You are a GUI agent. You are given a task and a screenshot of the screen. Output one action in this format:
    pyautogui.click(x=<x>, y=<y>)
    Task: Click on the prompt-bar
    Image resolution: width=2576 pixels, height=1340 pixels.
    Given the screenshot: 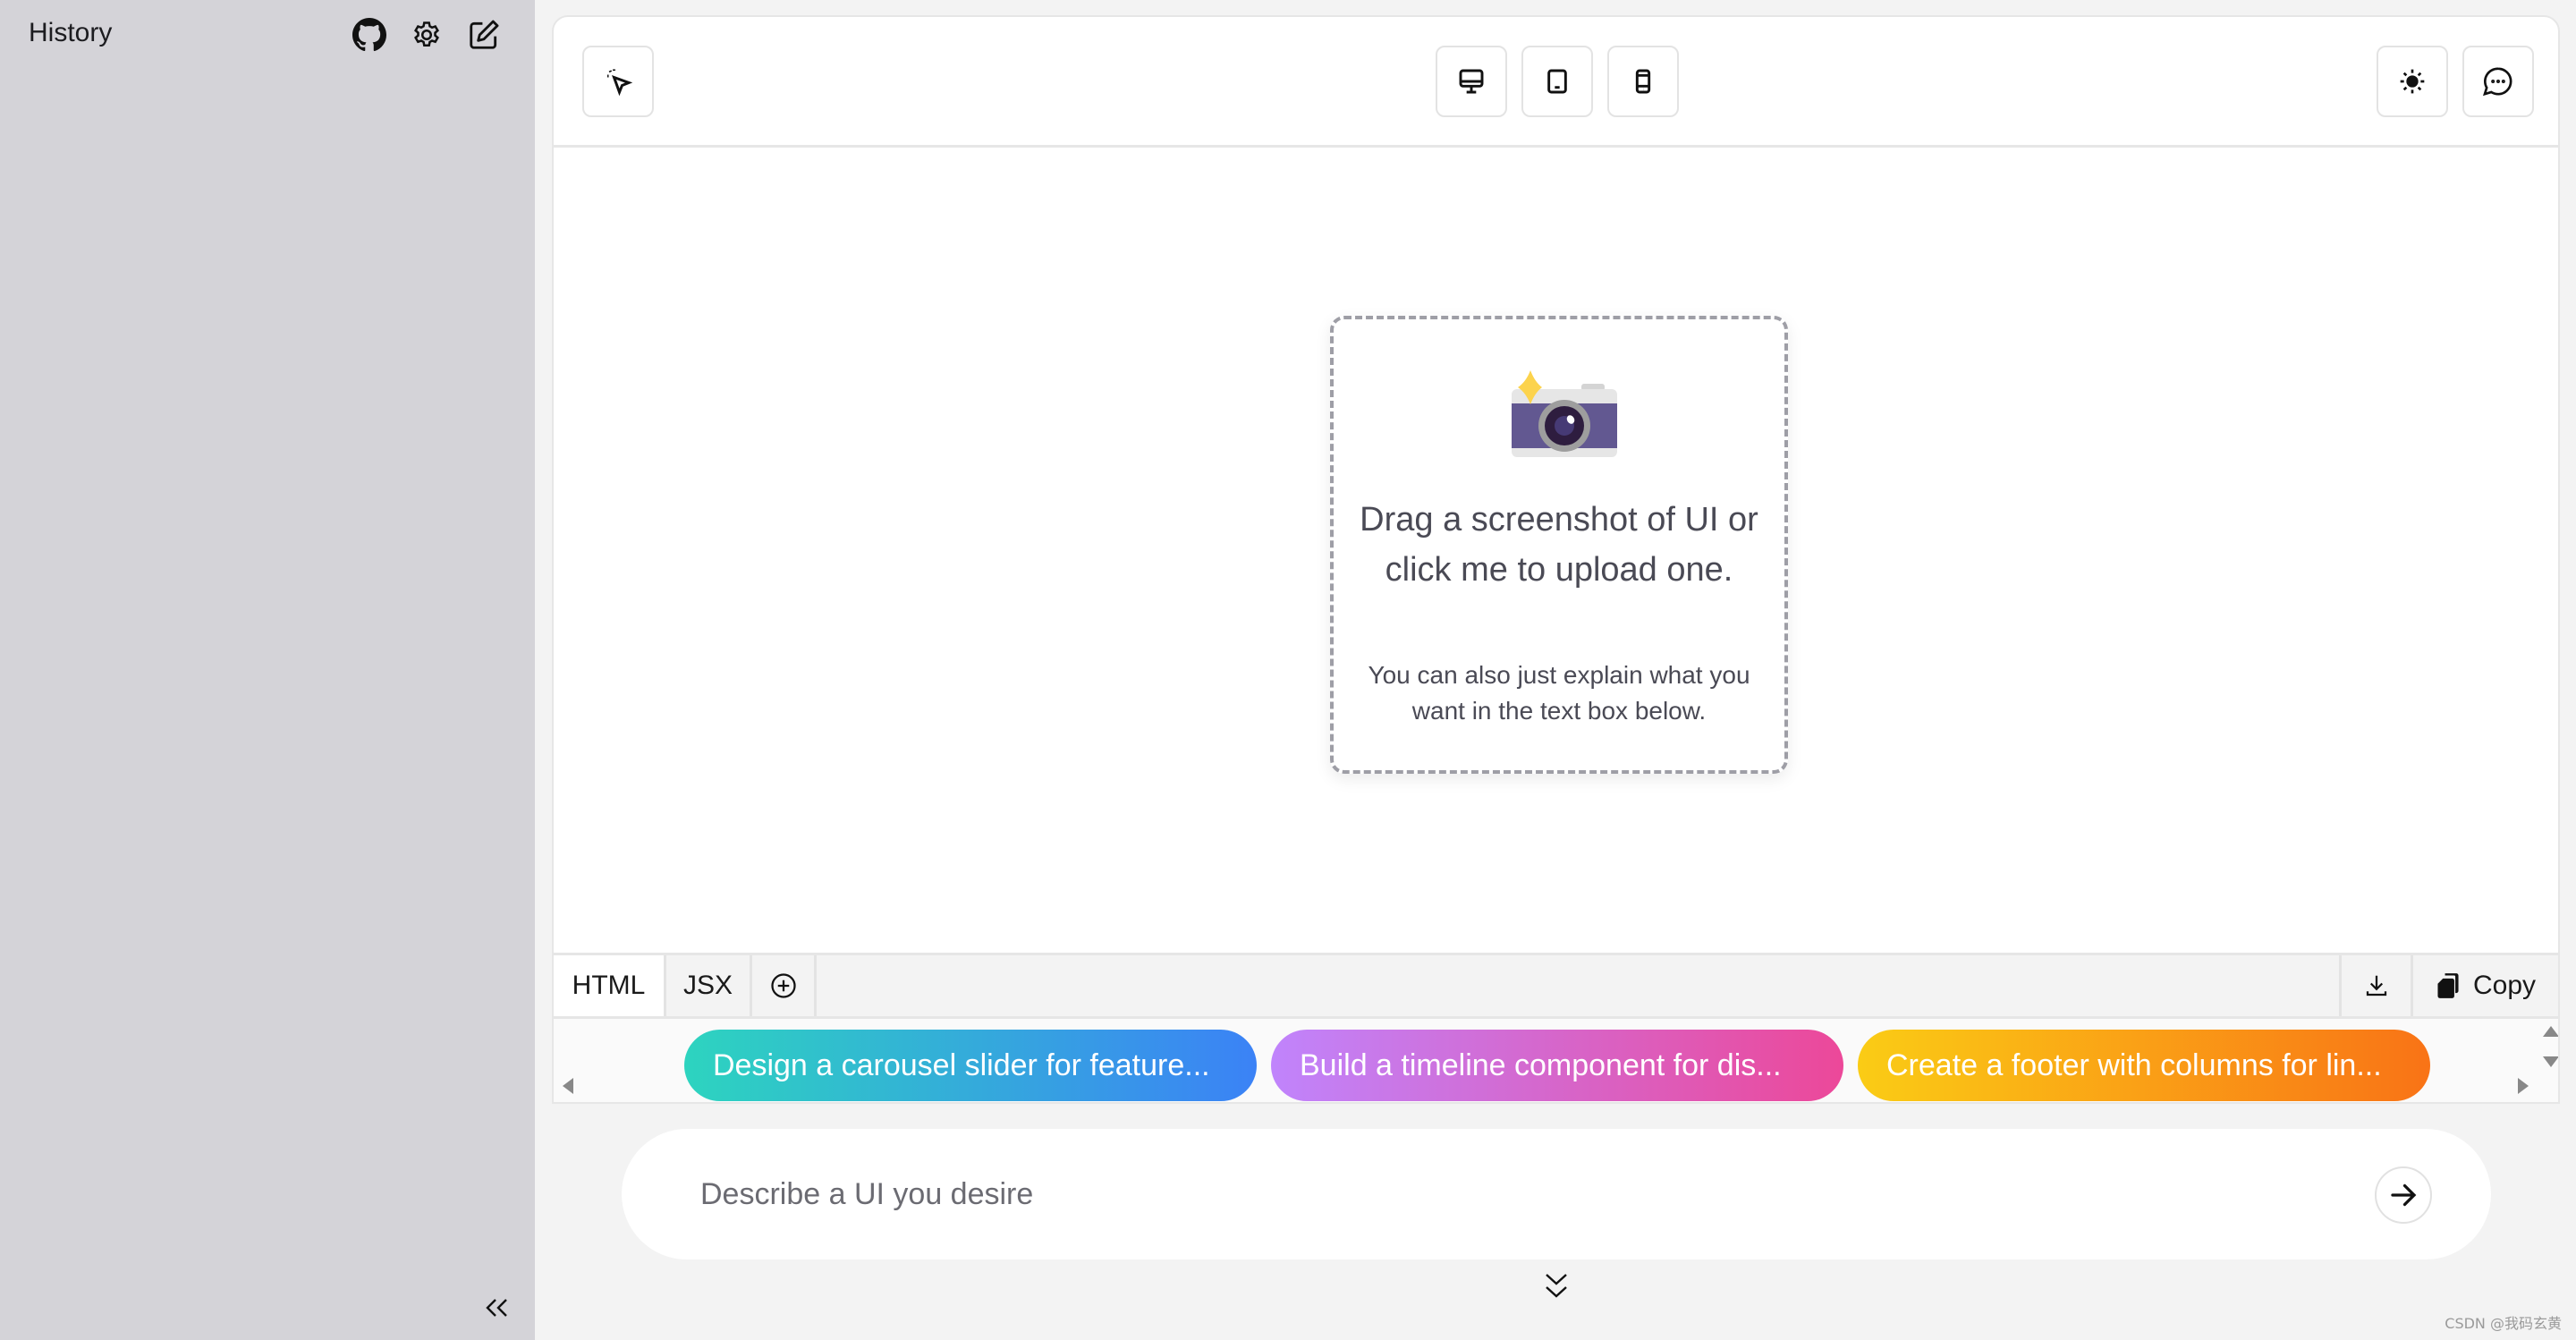 What is the action you would take?
    pyautogui.click(x=1556, y=1194)
    